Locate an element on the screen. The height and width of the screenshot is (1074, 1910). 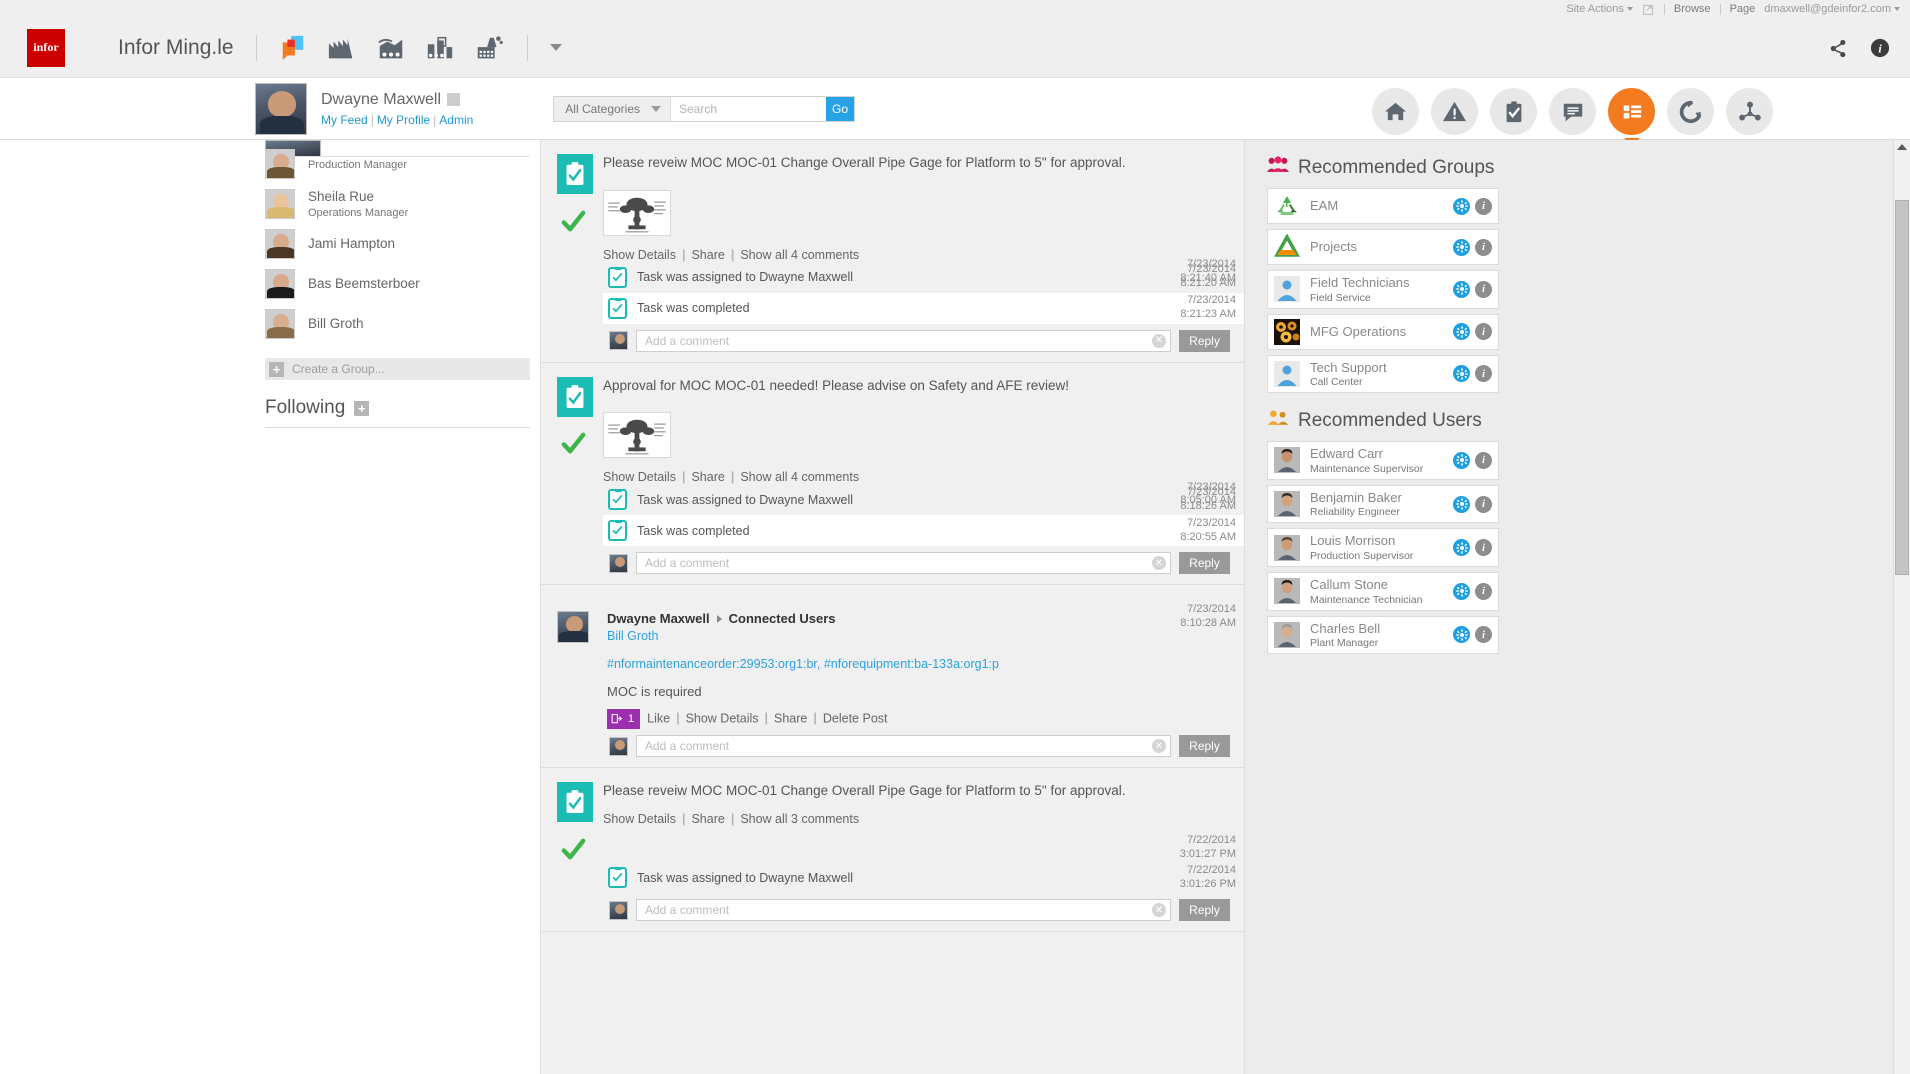
list-item: Jami Hampton is located at coordinates (397, 244).